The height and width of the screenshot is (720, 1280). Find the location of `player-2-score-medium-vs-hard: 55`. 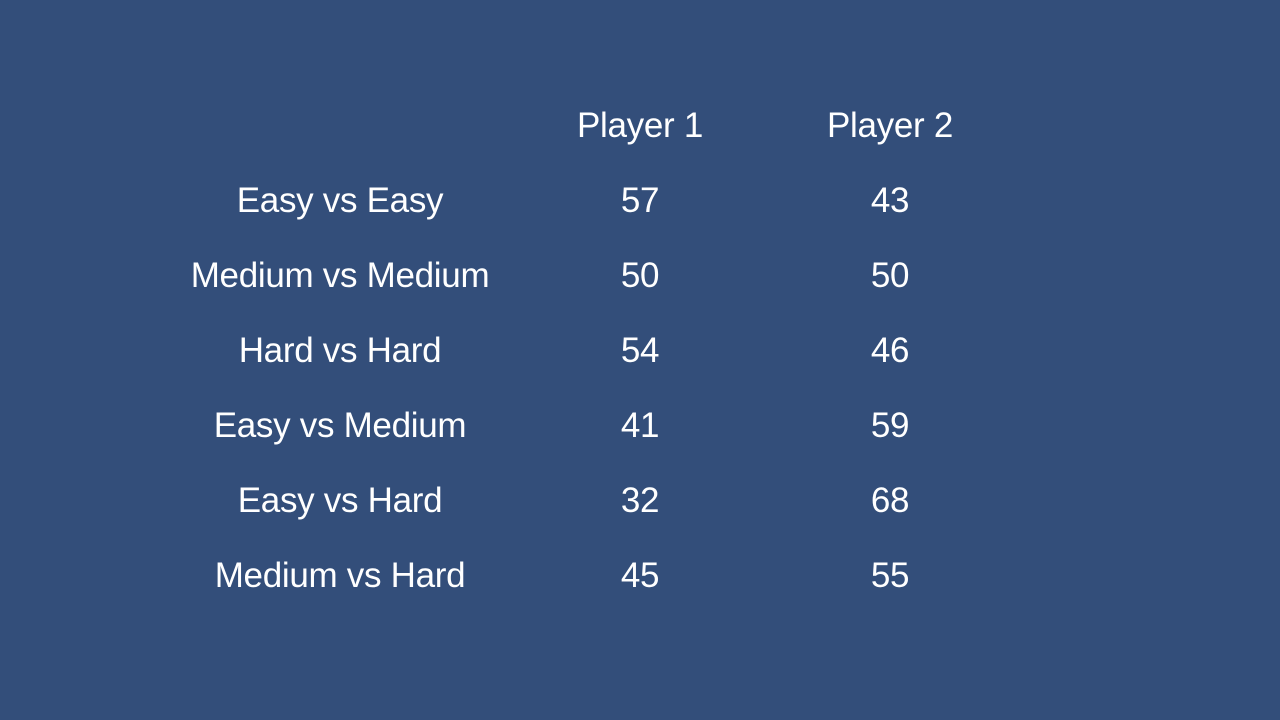

player-2-score-medium-vs-hard: 55 is located at coordinates (890, 575).